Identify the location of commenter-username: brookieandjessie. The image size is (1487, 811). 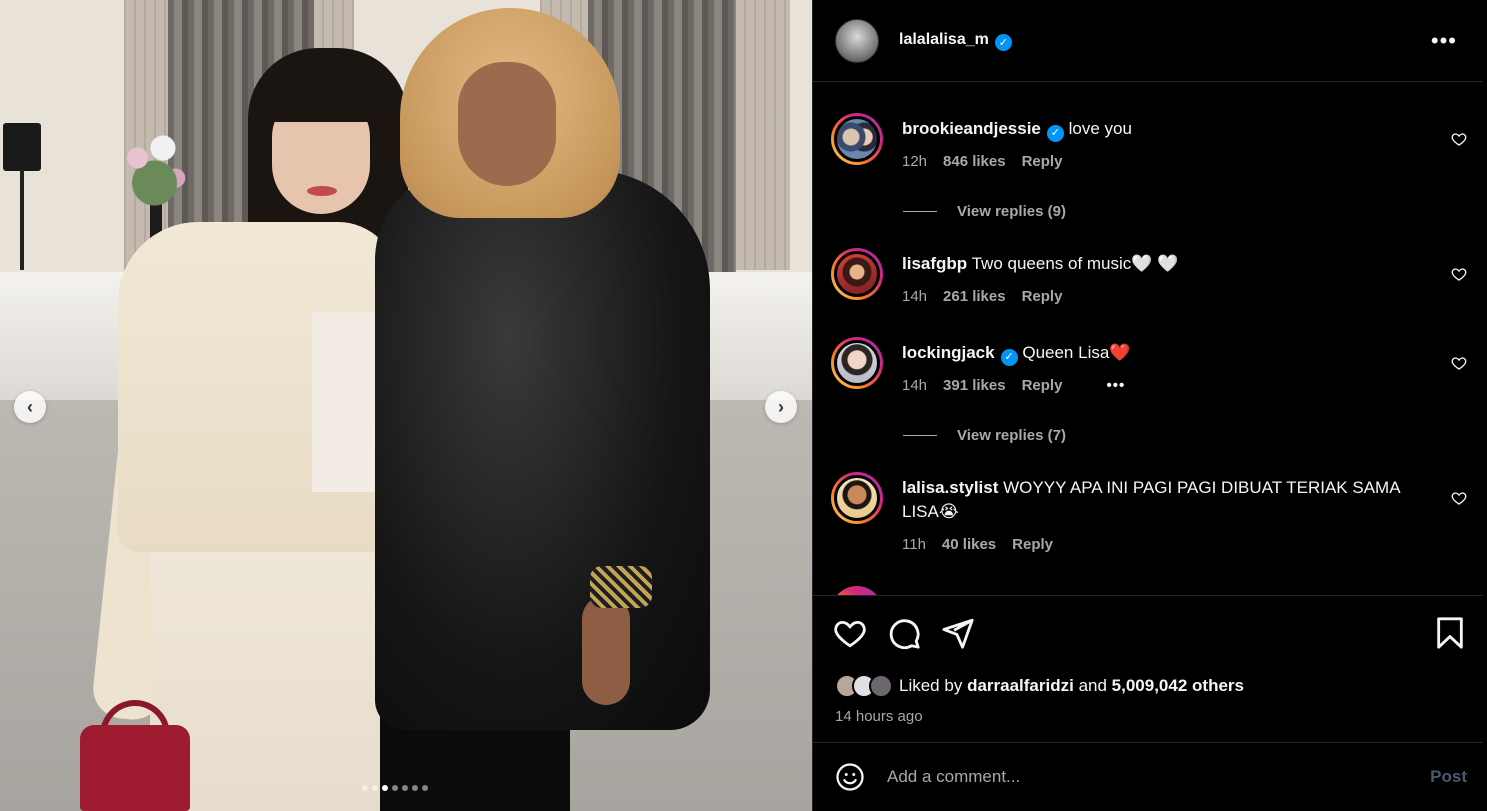
(971, 128).